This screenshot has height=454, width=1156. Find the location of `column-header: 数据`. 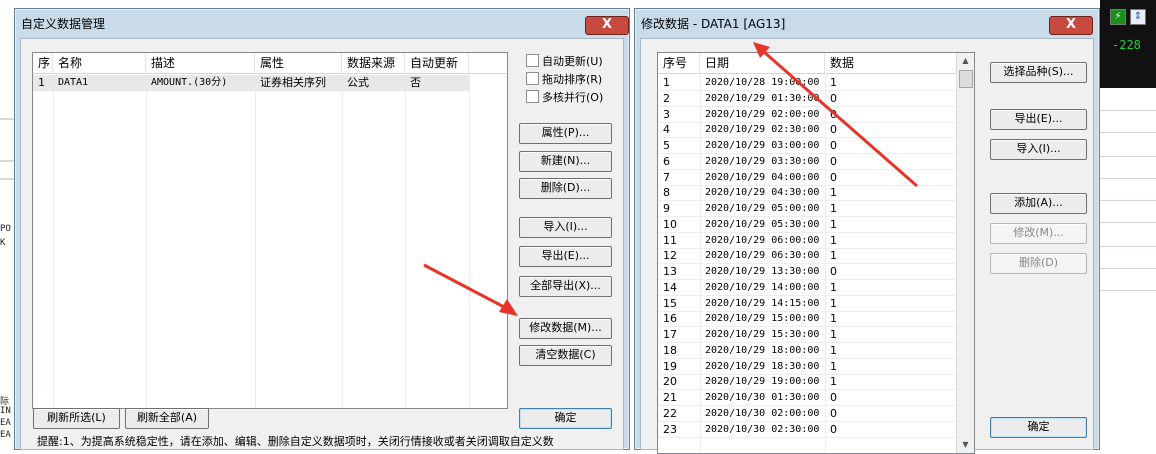

column-header: 数据 is located at coordinates (890, 63).